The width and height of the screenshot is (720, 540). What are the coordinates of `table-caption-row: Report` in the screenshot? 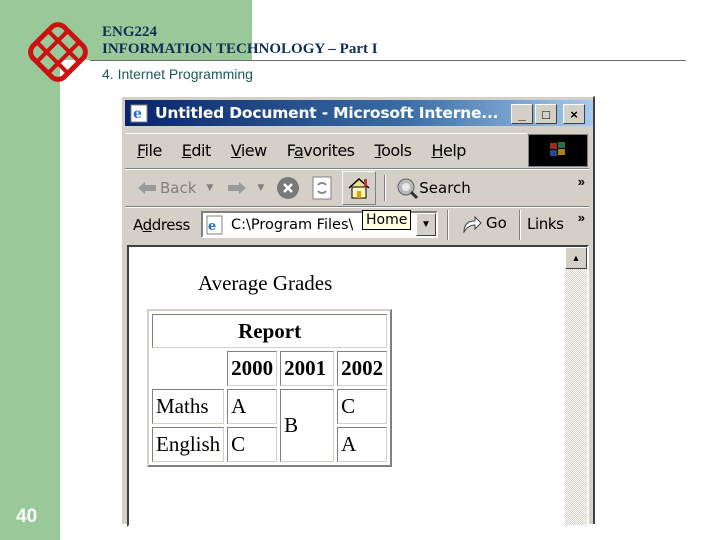 It's located at (270, 331).